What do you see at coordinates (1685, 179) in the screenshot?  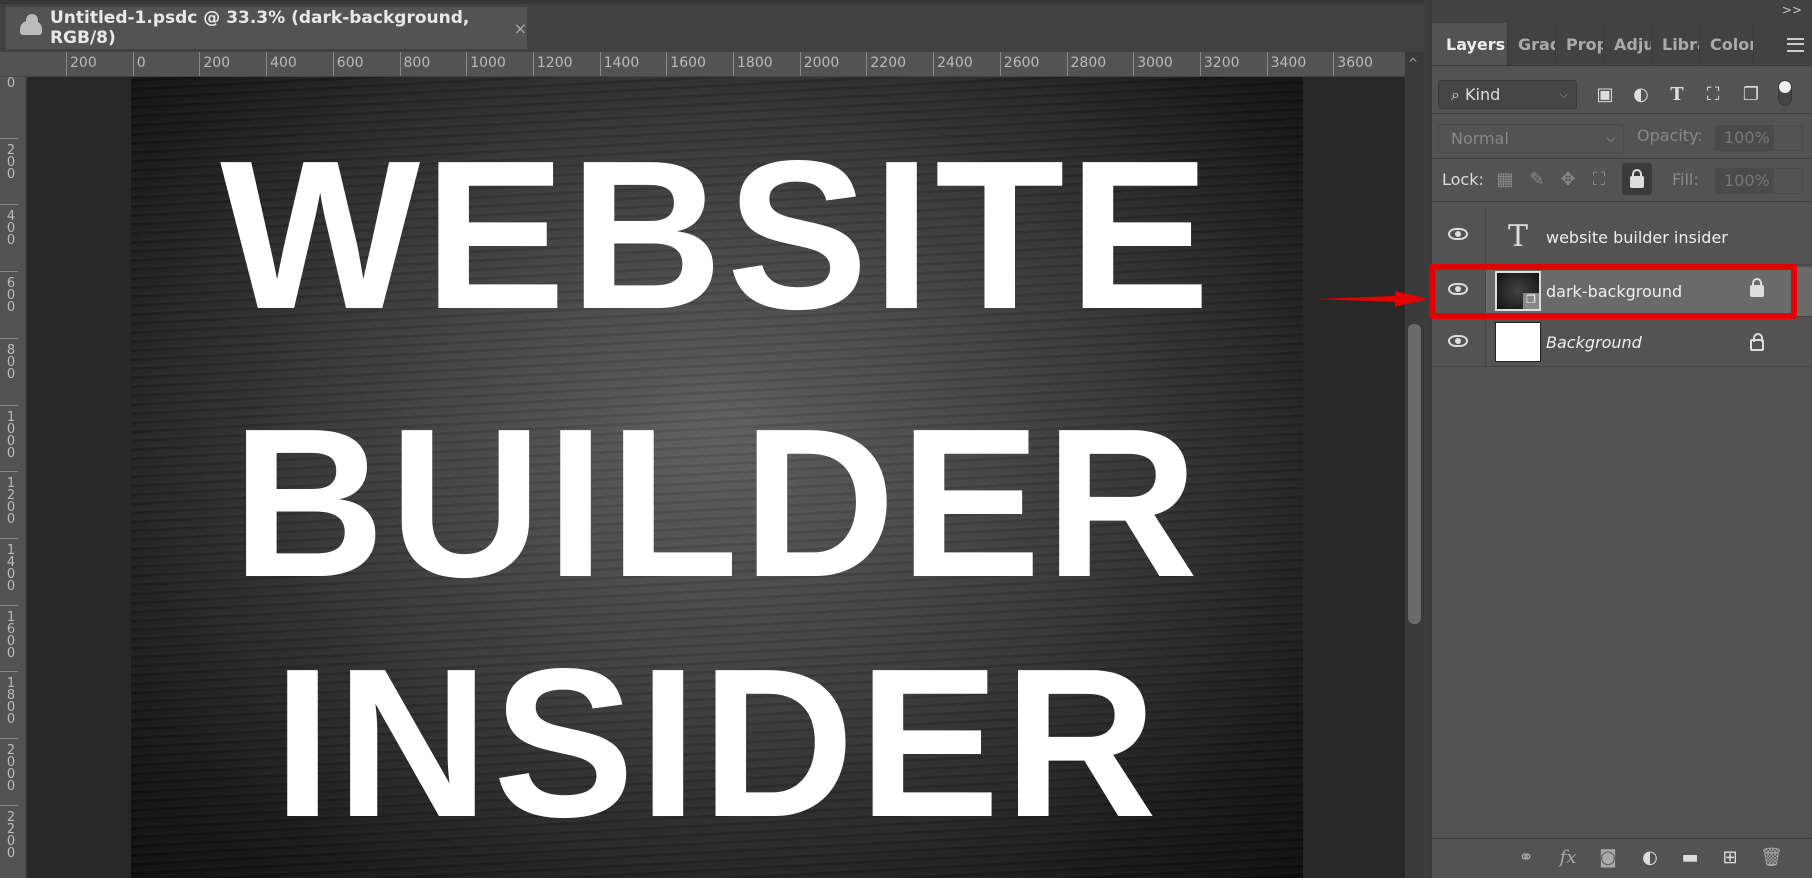 I see `fill-label: Fill:` at bounding box center [1685, 179].